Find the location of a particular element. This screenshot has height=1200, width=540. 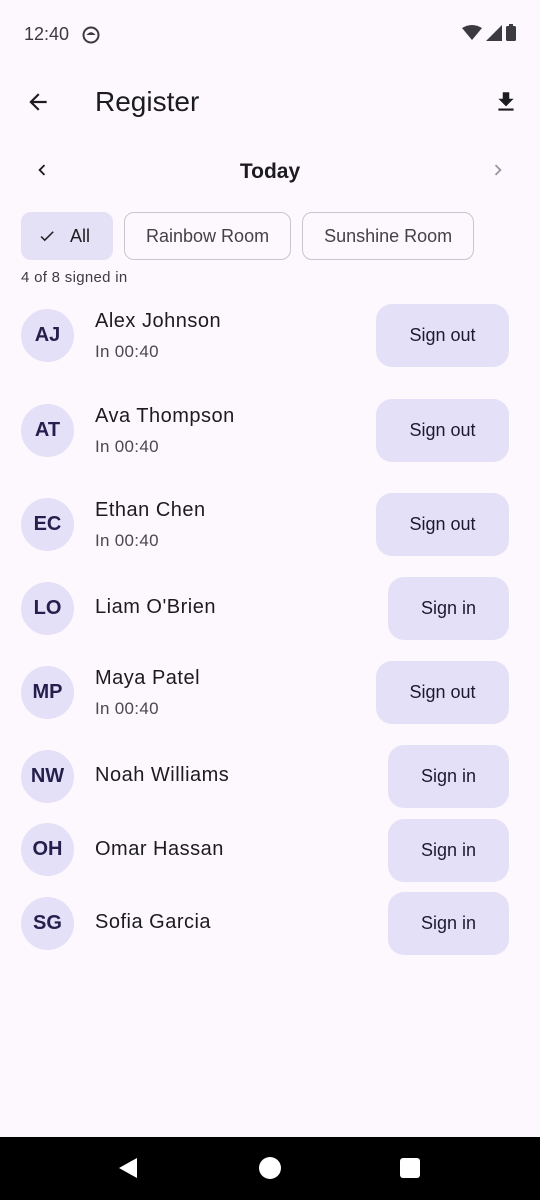

list-item: AJ Alex Johnson In 00:40 Sign out is located at coordinates (270, 336).